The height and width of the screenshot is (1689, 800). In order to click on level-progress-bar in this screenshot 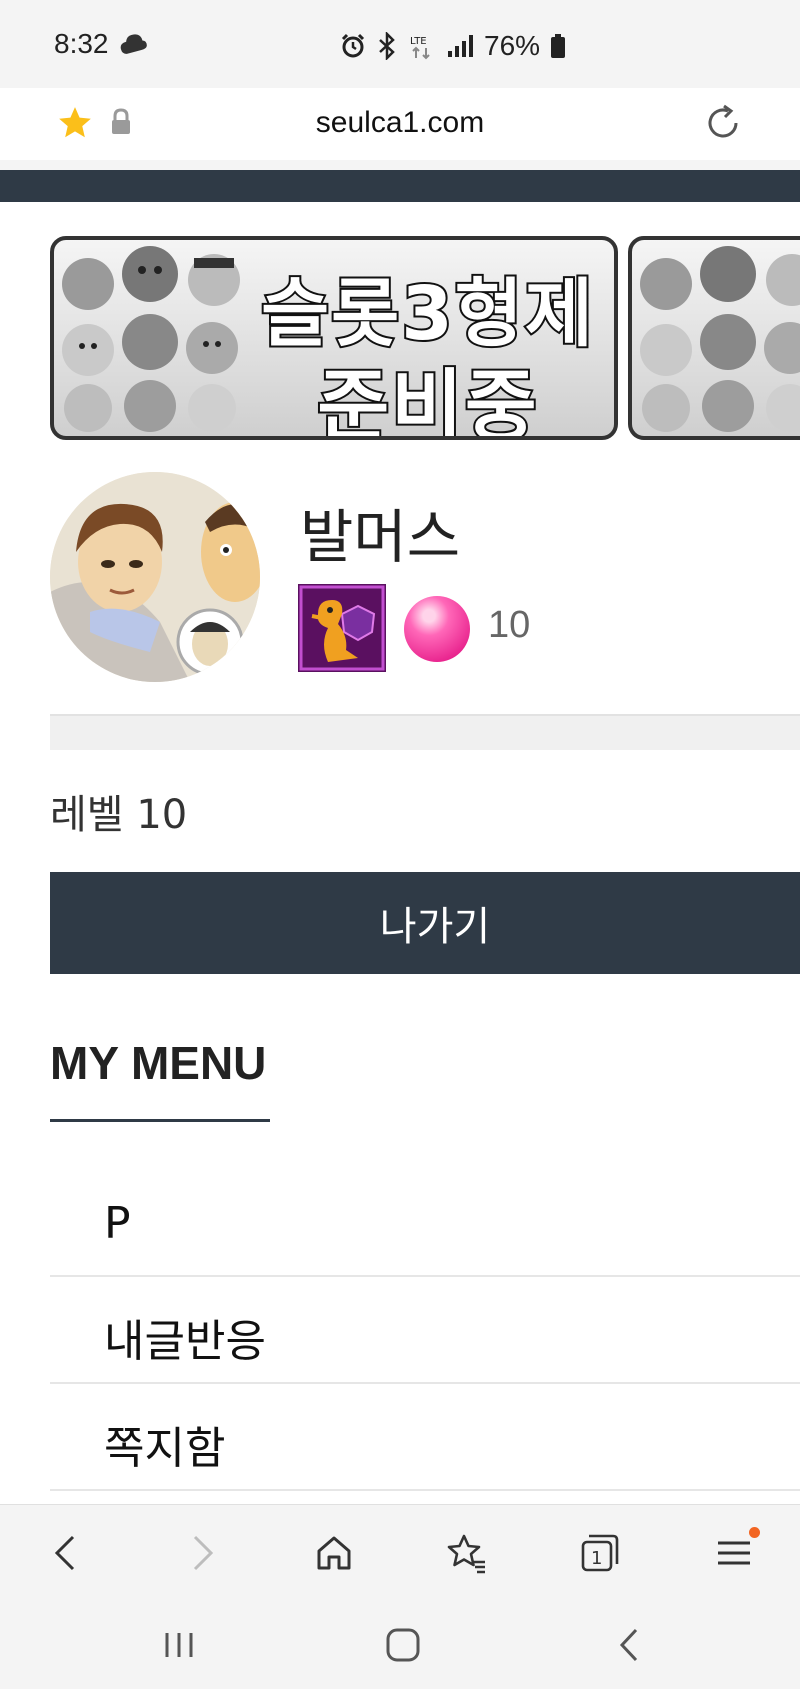, I will do `click(425, 732)`.